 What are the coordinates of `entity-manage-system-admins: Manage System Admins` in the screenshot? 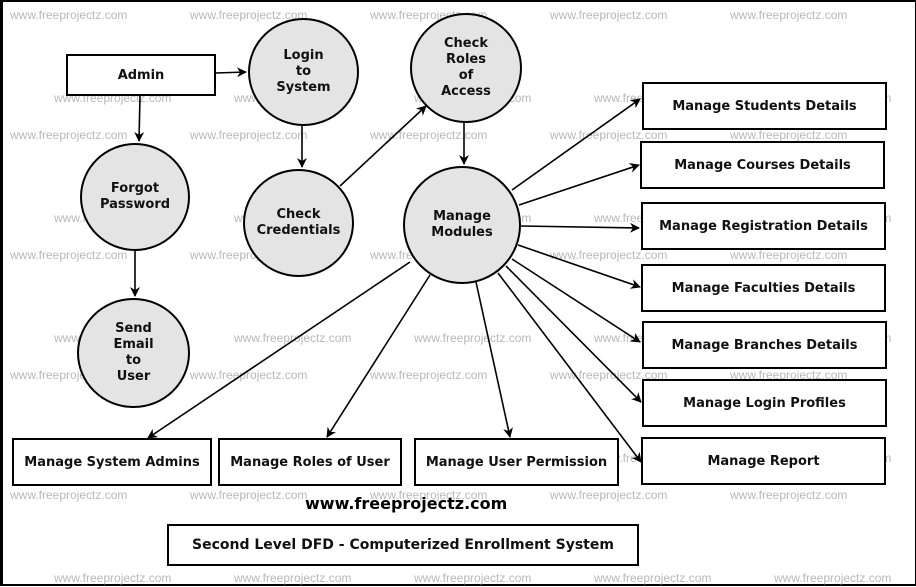 It's located at (112, 462).